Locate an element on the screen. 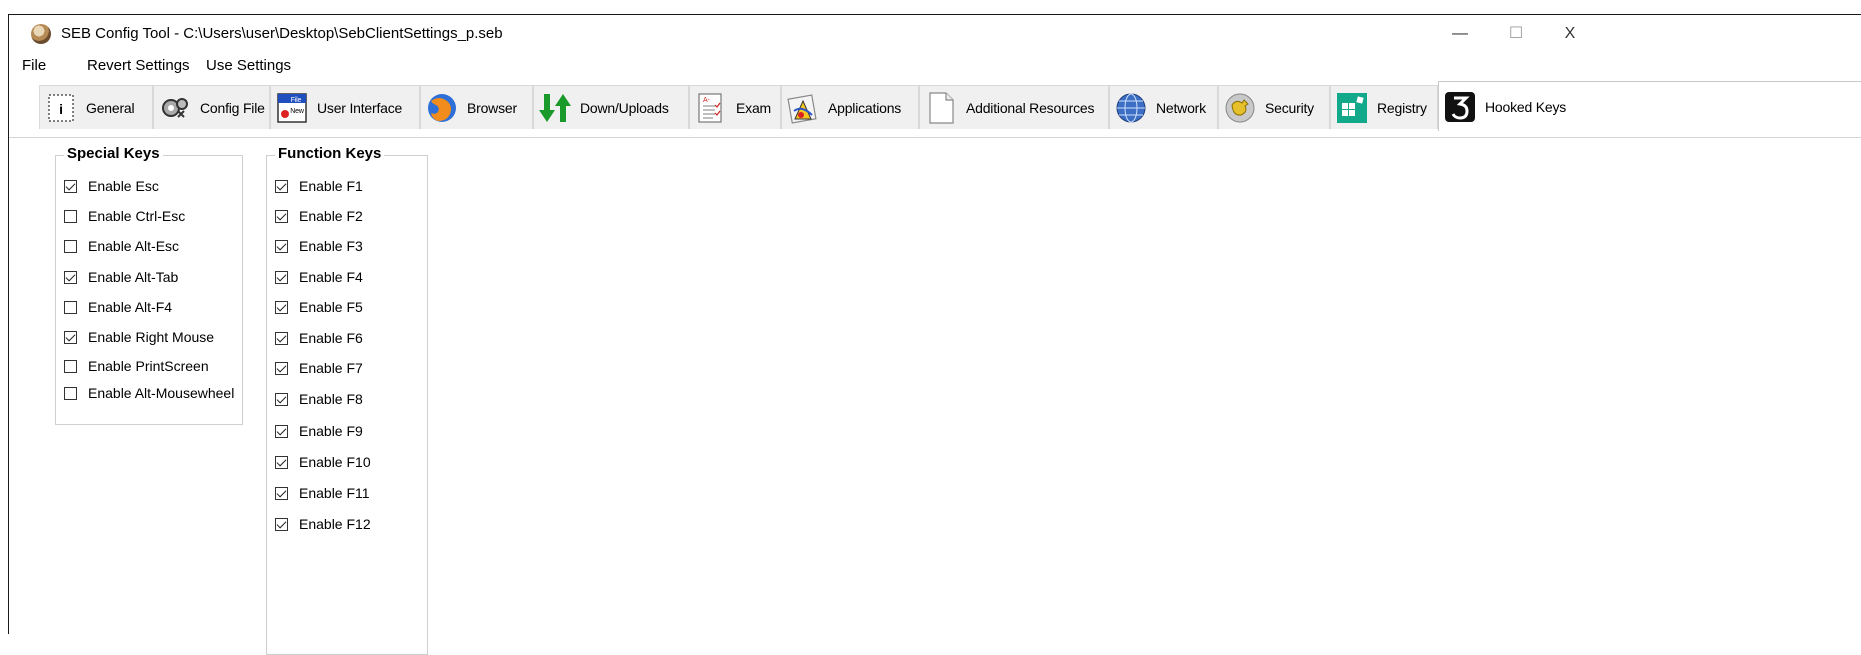 The image size is (1861, 655). tab-general: i General is located at coordinates (96, 107).